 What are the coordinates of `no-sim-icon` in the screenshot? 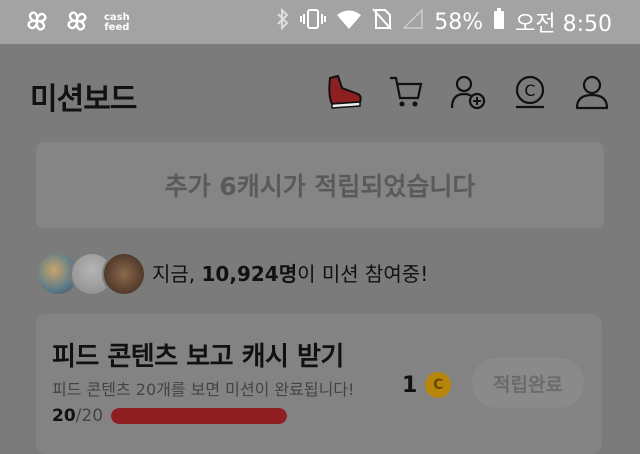 It's located at (382, 22).